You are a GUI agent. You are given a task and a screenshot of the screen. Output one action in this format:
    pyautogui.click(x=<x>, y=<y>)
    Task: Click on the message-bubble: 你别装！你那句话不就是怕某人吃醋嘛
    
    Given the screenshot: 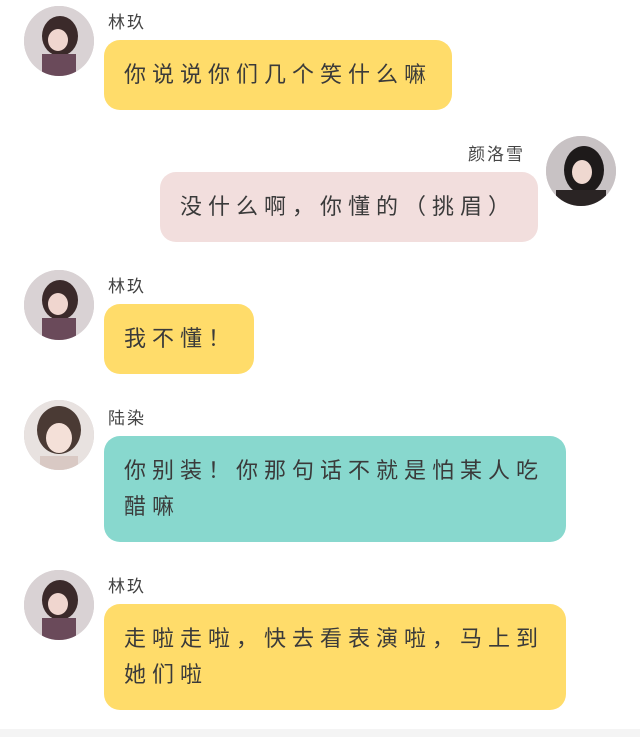 What is the action you would take?
    pyautogui.click(x=335, y=489)
    